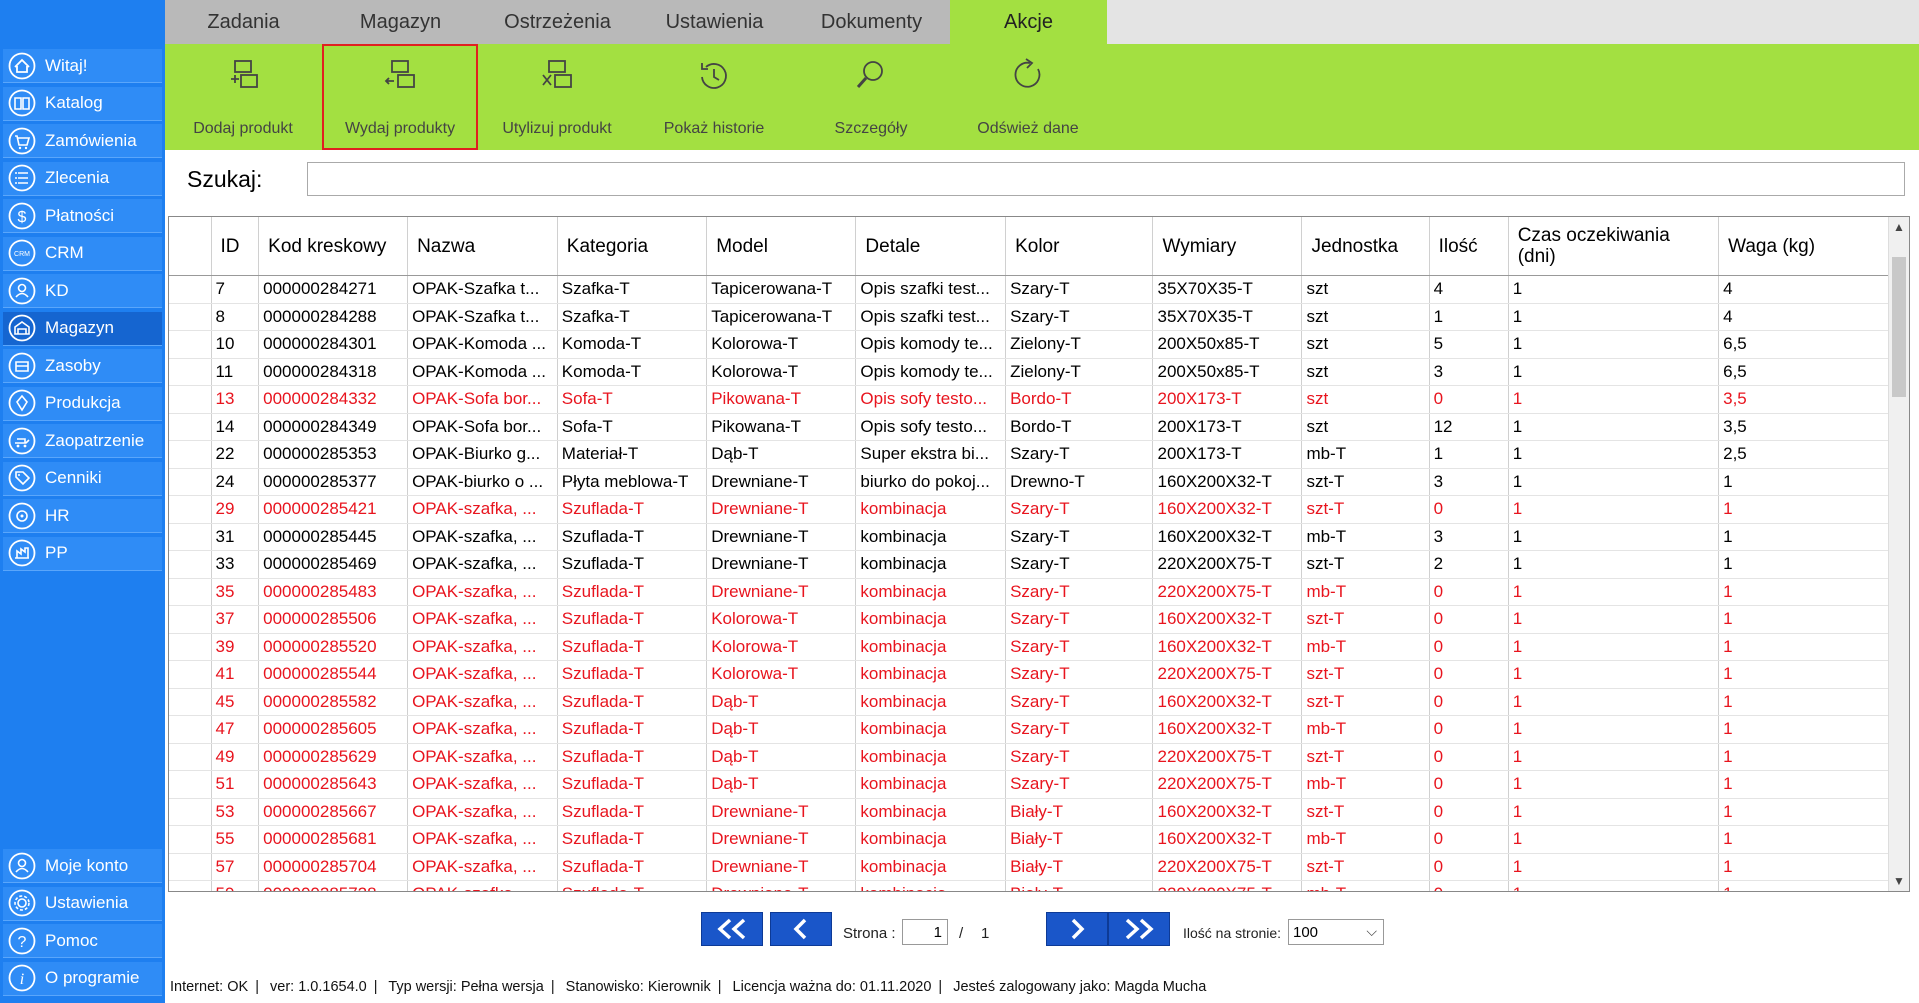 The height and width of the screenshot is (1003, 1919). I want to click on sidebar-item-witaj-: Witaj!, so click(82, 66).